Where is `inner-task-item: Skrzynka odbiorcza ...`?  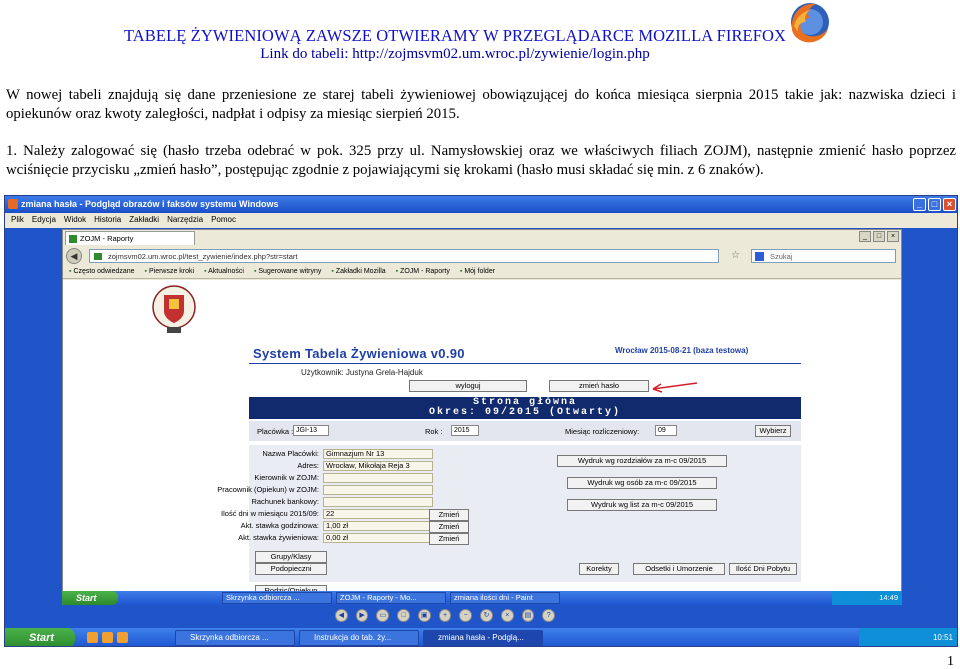 inner-task-item: Skrzynka odbiorcza ... is located at coordinates (277, 598).